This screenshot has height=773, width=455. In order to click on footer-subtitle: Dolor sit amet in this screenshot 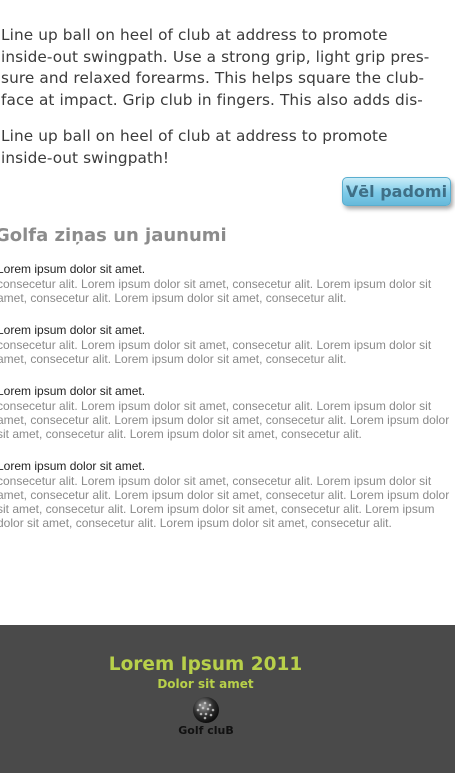, I will do `click(205, 684)`.